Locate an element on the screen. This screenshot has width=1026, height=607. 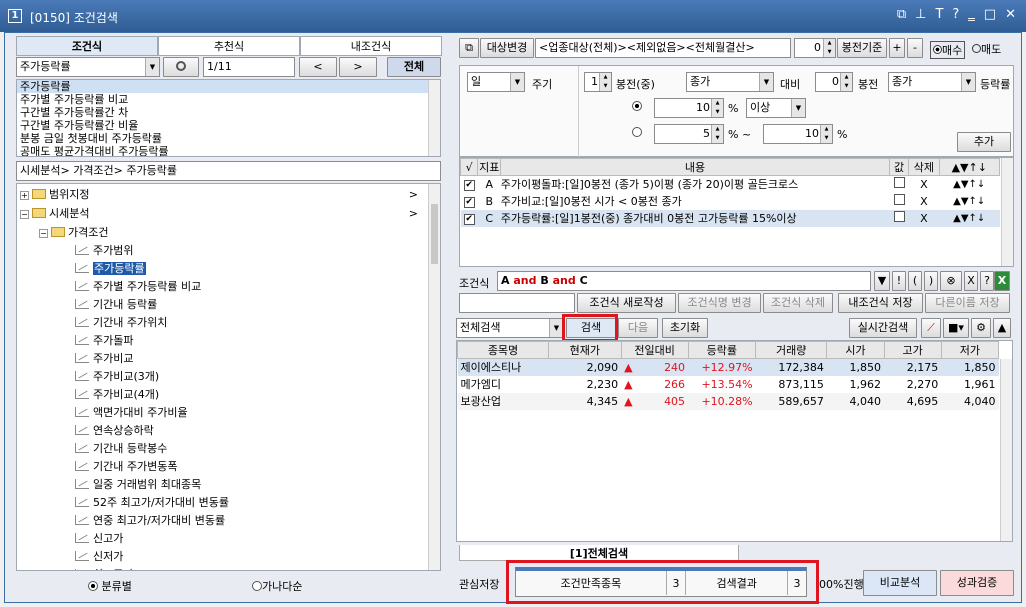
n2-spinner: 0 is located at coordinates (834, 82).